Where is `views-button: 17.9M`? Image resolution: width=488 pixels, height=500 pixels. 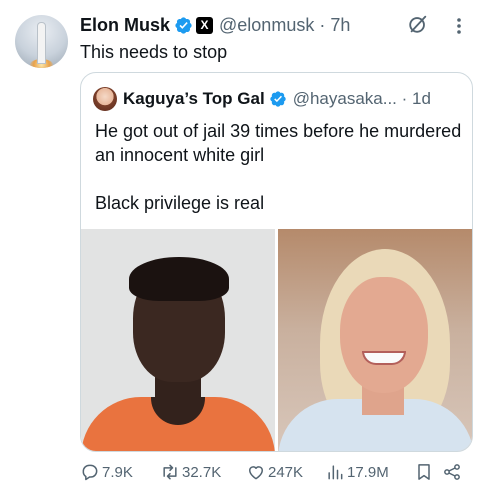 views-button: 17.9M is located at coordinates (357, 472).